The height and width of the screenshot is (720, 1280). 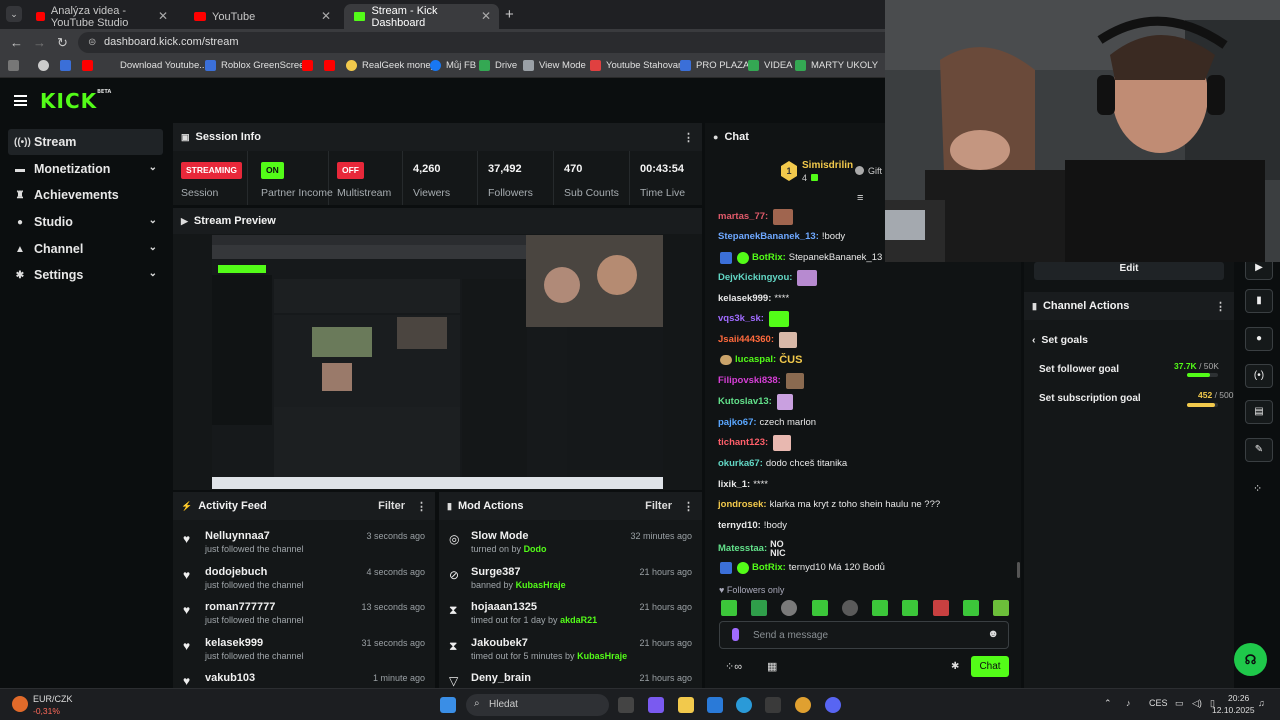 What do you see at coordinates (864, 635) in the screenshot?
I see `chat-input-field: Send a message ☻` at bounding box center [864, 635].